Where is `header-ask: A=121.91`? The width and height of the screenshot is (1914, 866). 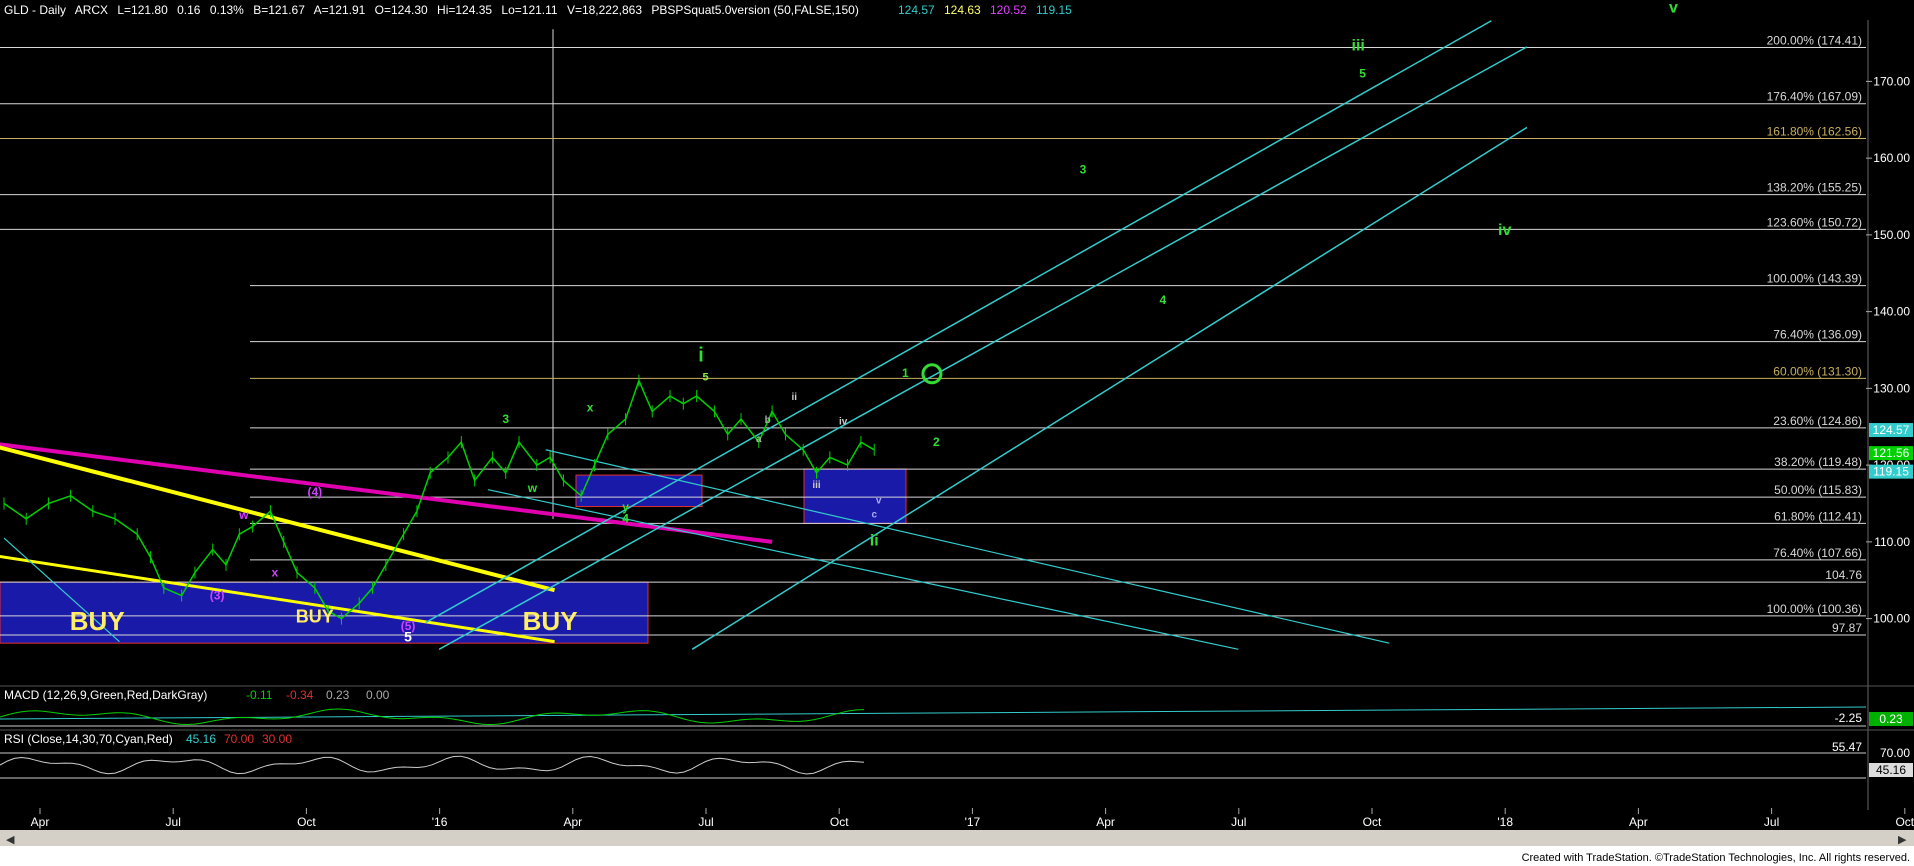
header-ask: A=121.91 is located at coordinates (340, 10).